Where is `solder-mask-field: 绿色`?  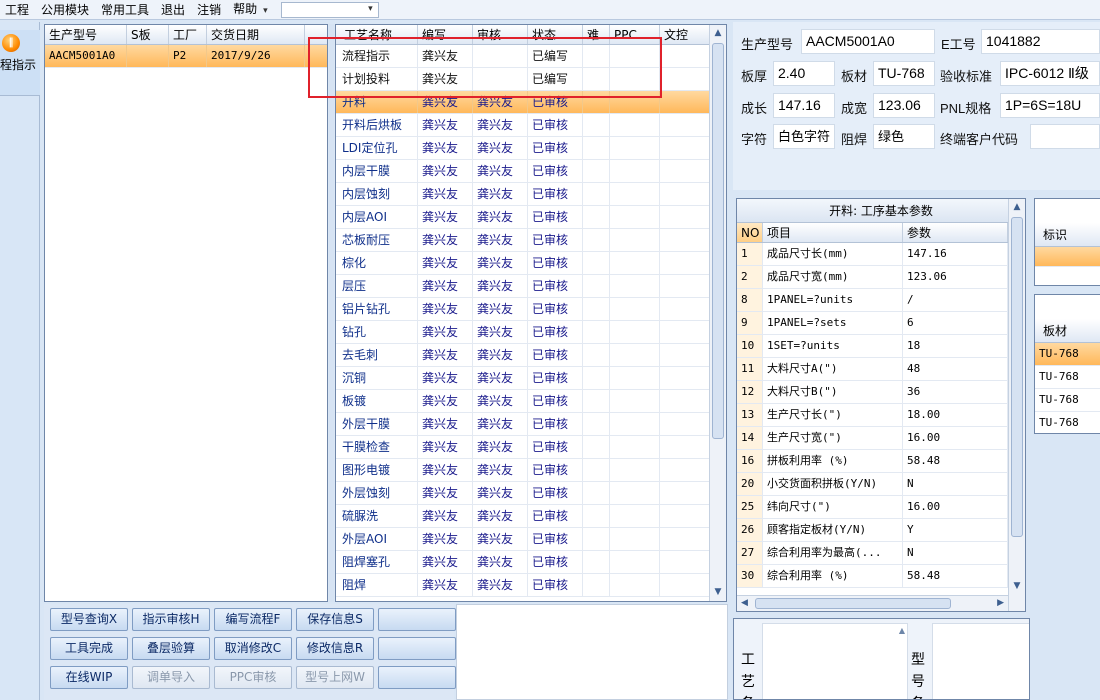
solder-mask-field: 绿色 is located at coordinates (904, 136).